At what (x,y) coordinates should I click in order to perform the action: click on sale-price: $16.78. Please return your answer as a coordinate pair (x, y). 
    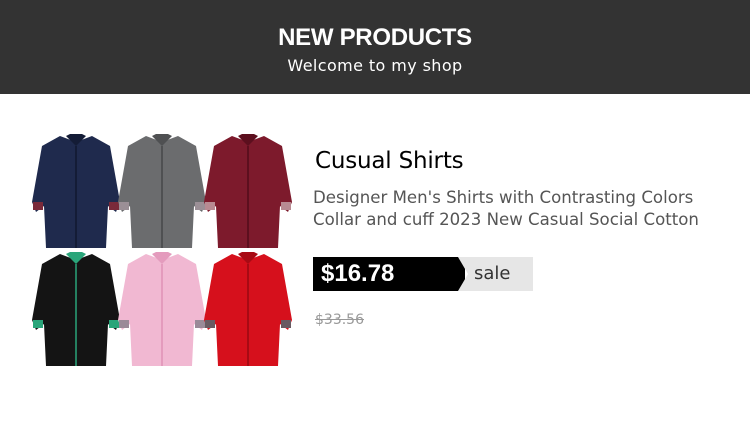
    Looking at the image, I should click on (389, 274).